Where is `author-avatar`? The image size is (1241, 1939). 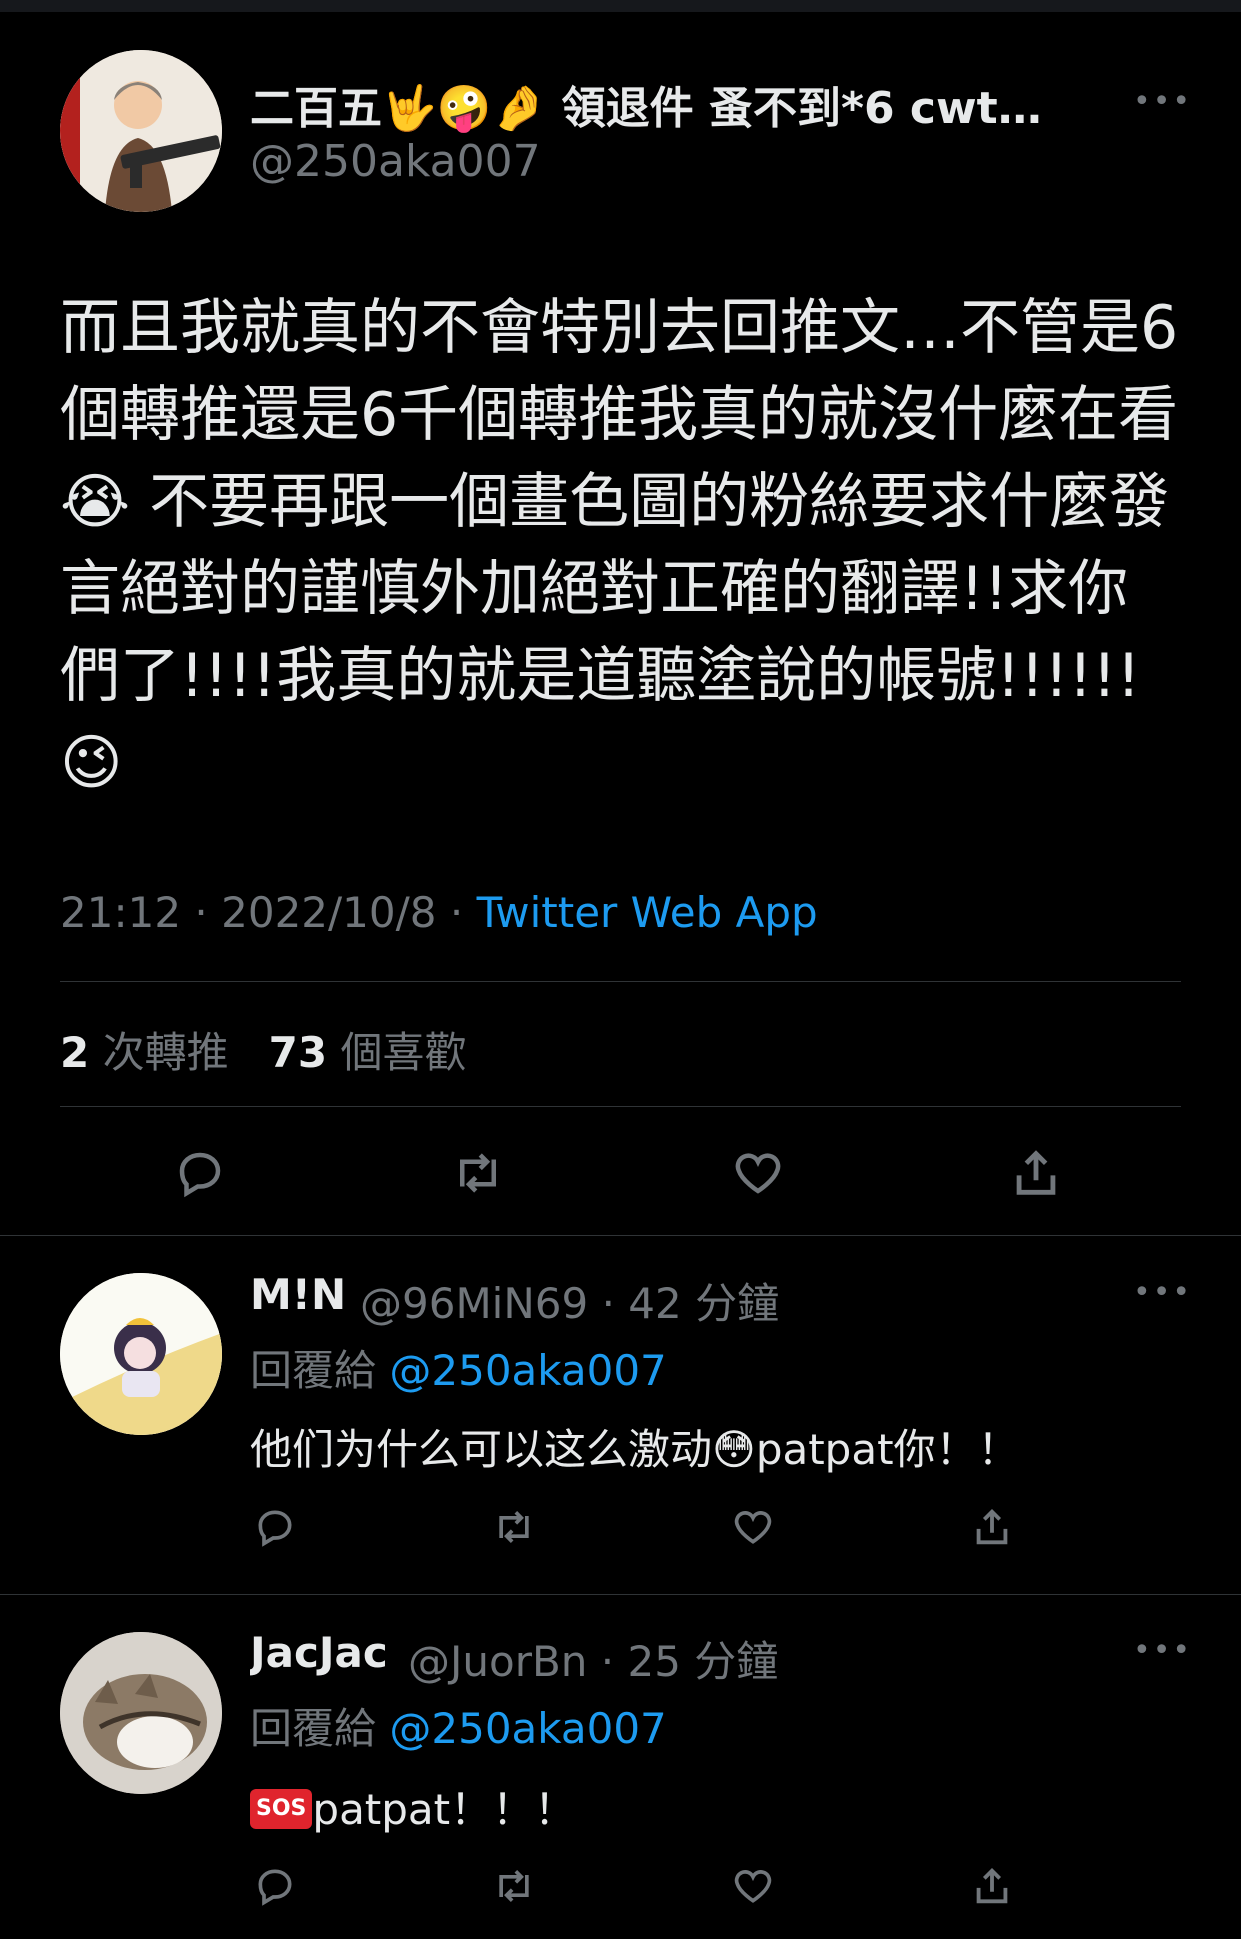
author-avatar is located at coordinates (141, 131).